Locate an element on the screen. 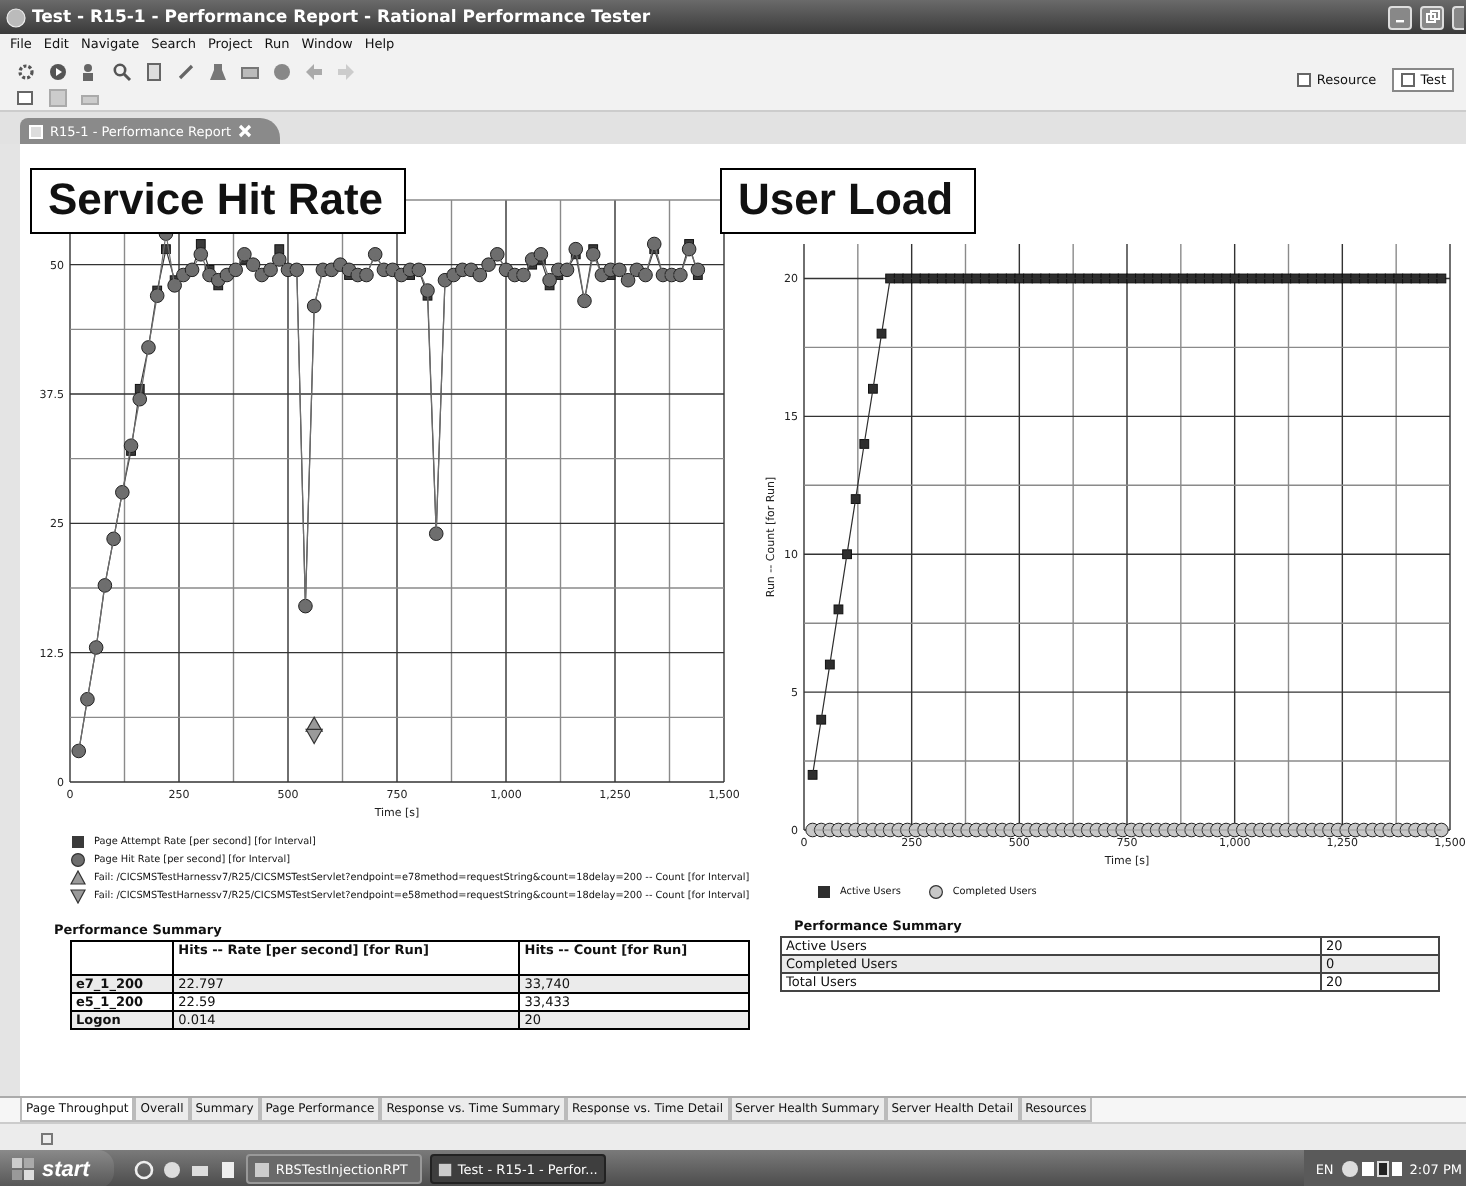 Image resolution: width=1466 pixels, height=1186 pixels. gear-icon is located at coordinates (26, 71).